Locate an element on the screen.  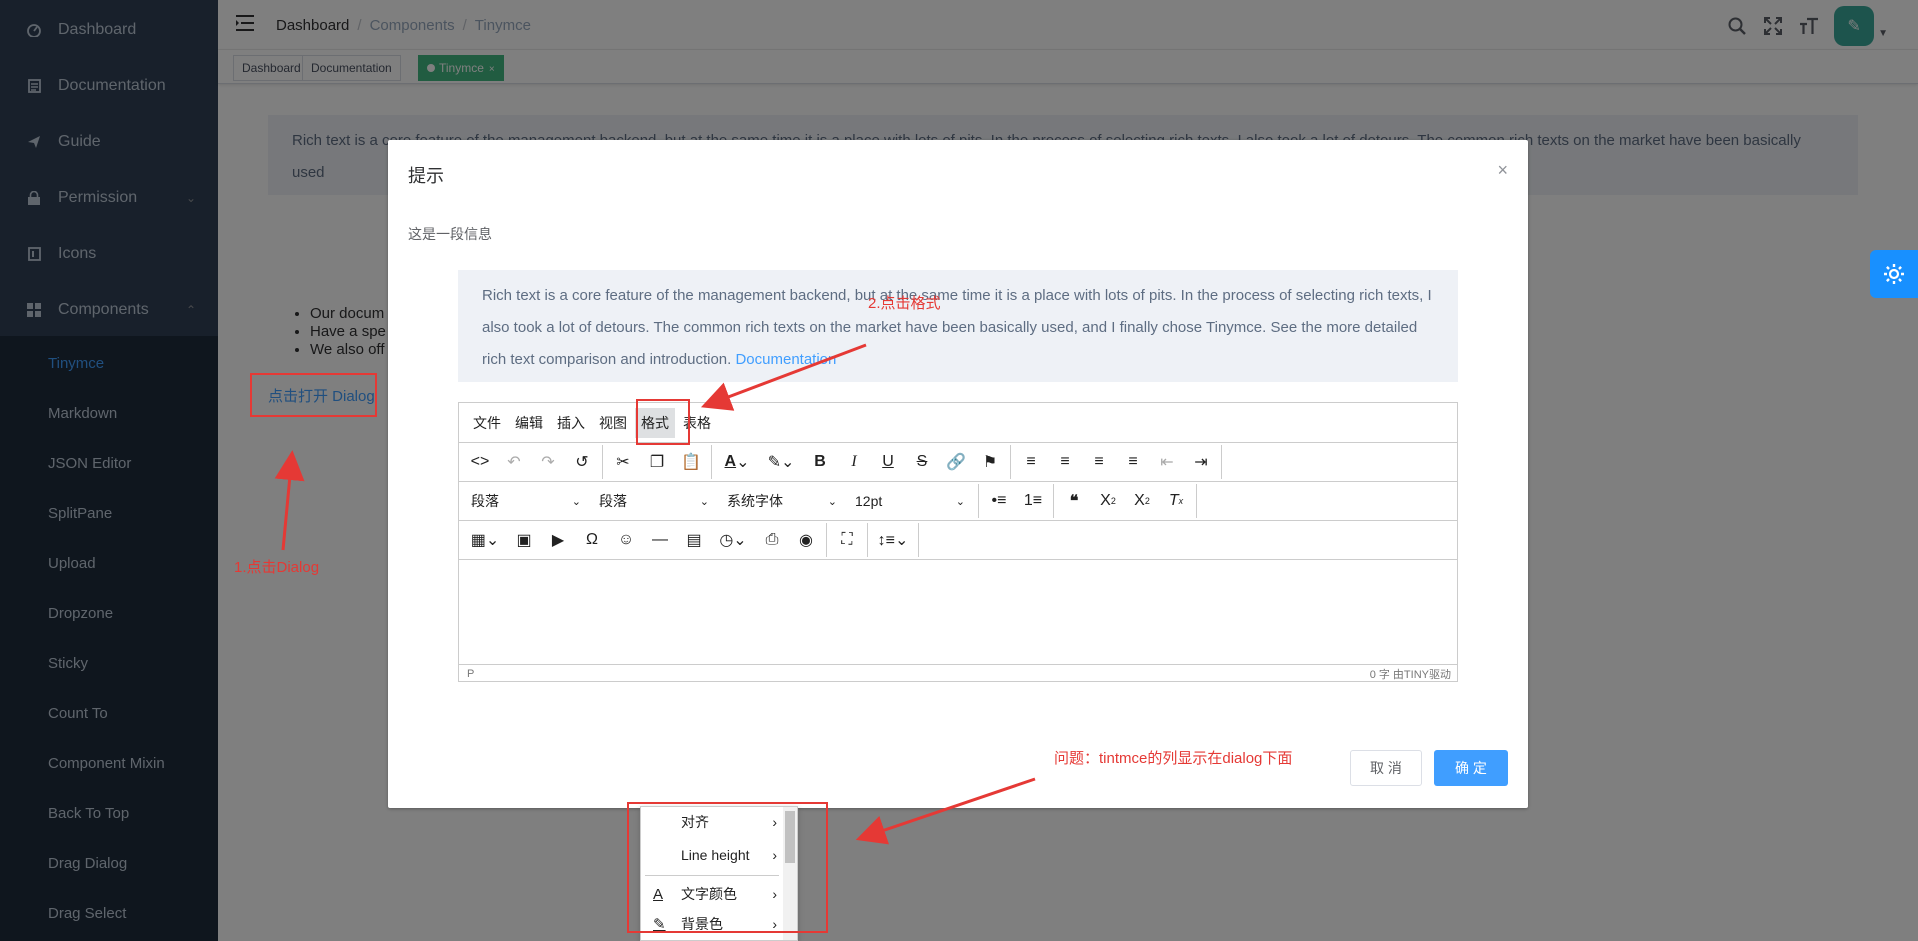
documentation-link: Documentation is located at coordinates (785, 359).